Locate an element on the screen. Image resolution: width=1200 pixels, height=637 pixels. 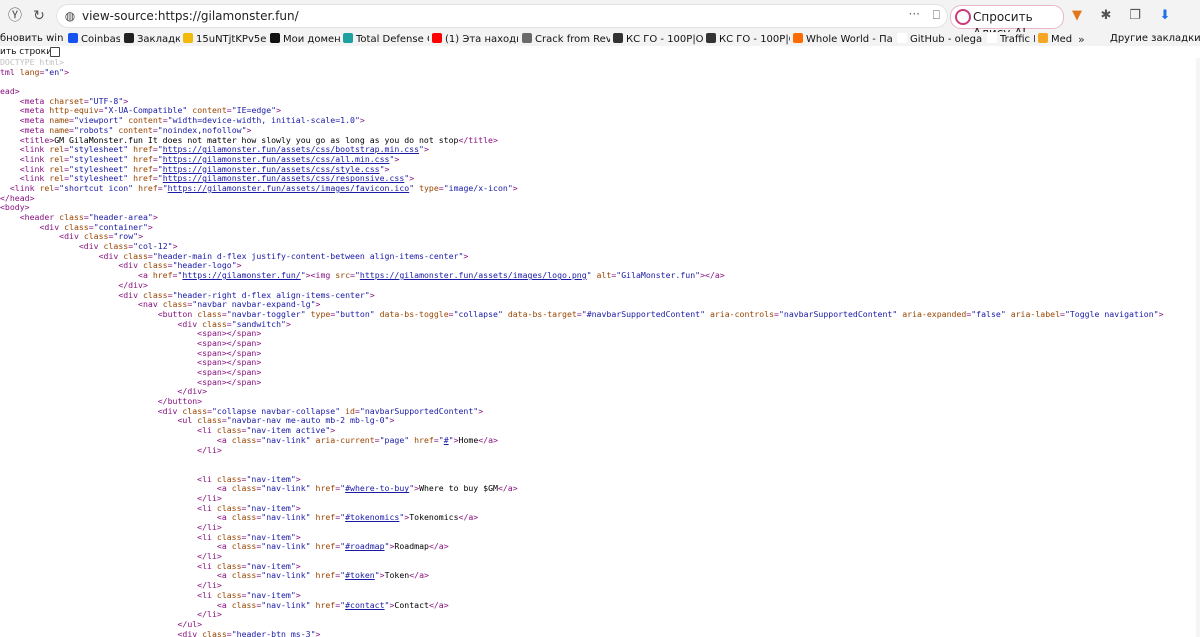
extensions-icon: ✱ is located at coordinates (1106, 16).